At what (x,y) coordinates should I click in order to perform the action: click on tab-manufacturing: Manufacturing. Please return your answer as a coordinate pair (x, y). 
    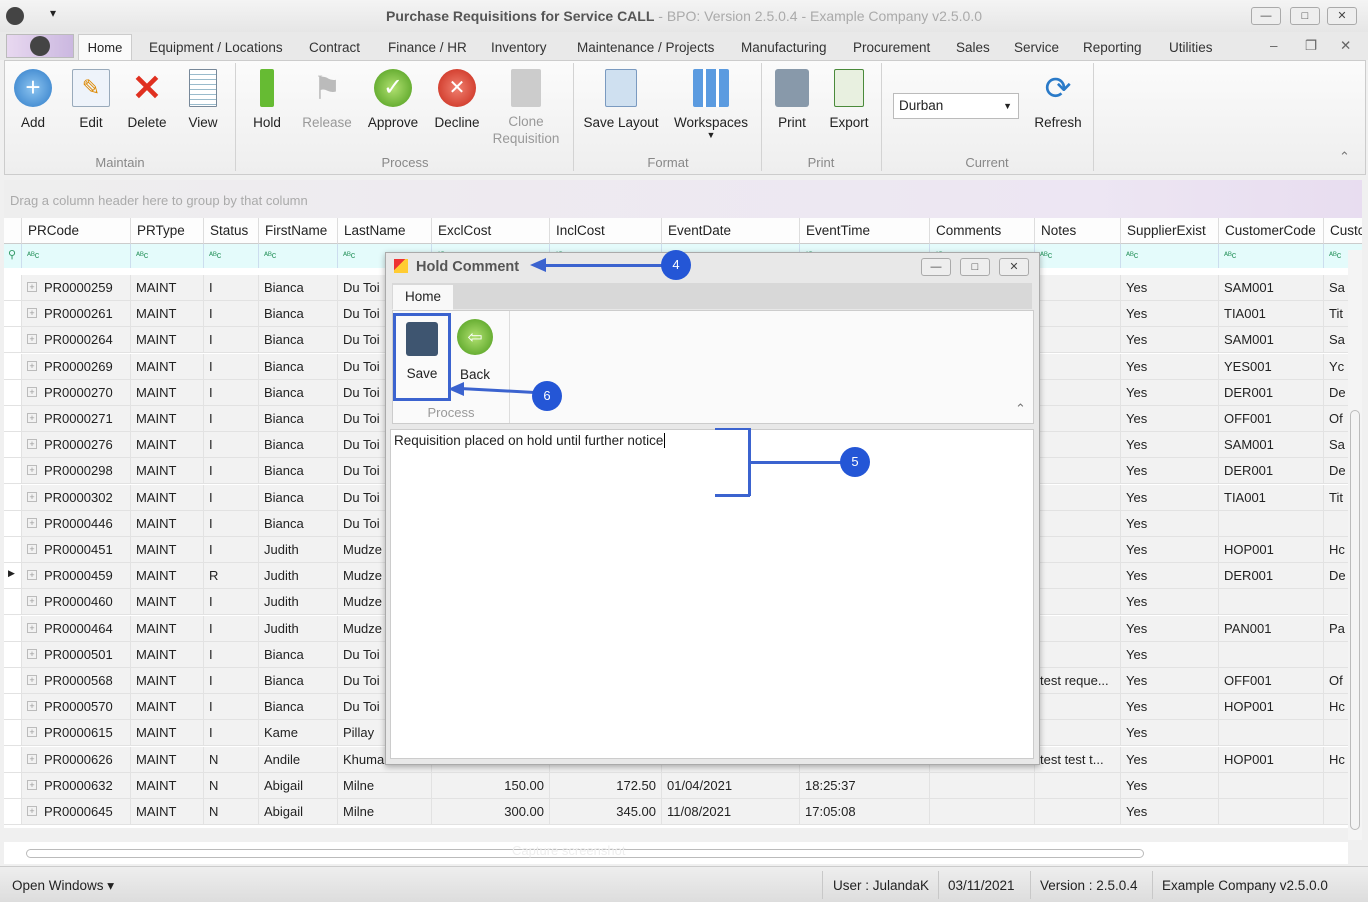
    Looking at the image, I should click on (784, 47).